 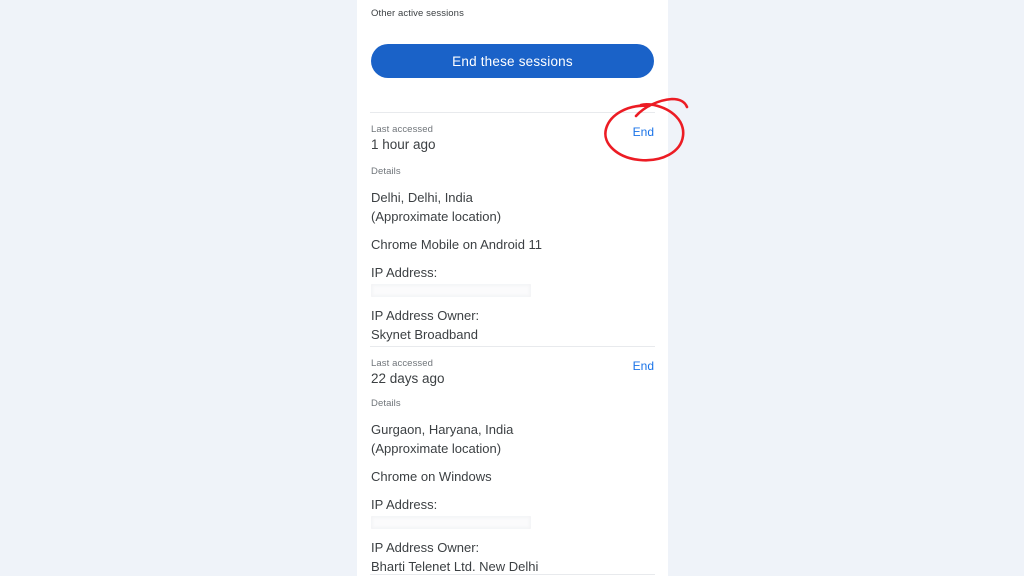 What do you see at coordinates (457, 244) in the screenshot?
I see `detail-device: Chrome Mobile on Android 11` at bounding box center [457, 244].